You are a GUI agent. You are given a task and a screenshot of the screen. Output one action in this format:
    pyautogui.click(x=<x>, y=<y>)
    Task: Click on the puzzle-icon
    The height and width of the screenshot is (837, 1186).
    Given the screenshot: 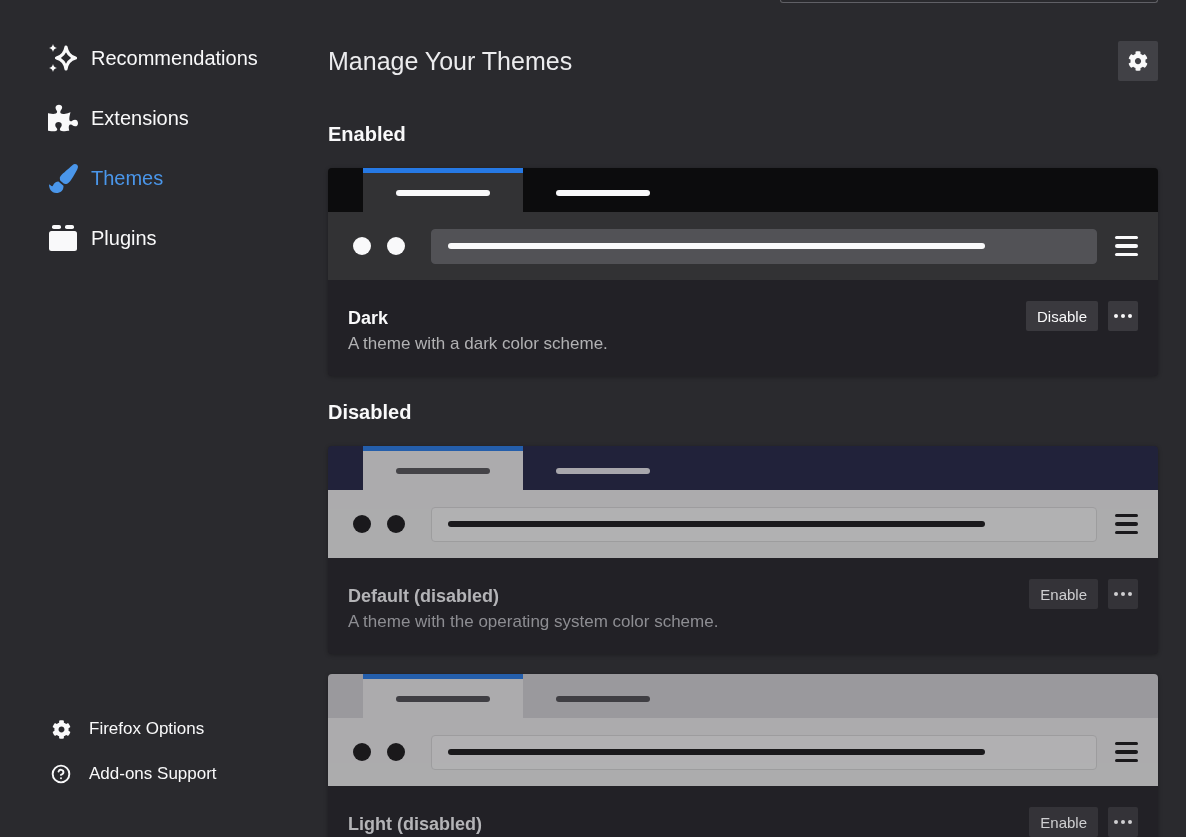 What is the action you would take?
    pyautogui.click(x=63, y=118)
    